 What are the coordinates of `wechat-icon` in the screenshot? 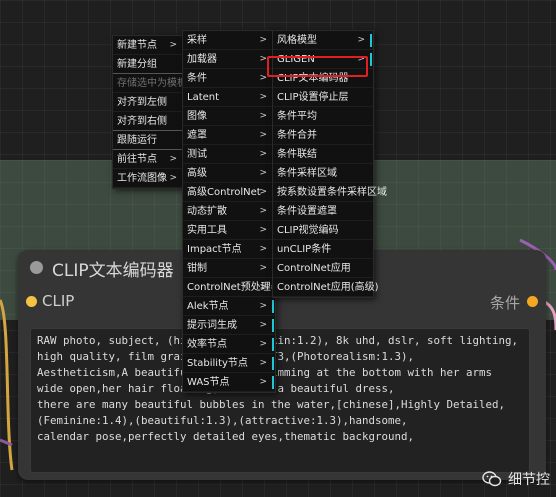 It's located at (492, 479).